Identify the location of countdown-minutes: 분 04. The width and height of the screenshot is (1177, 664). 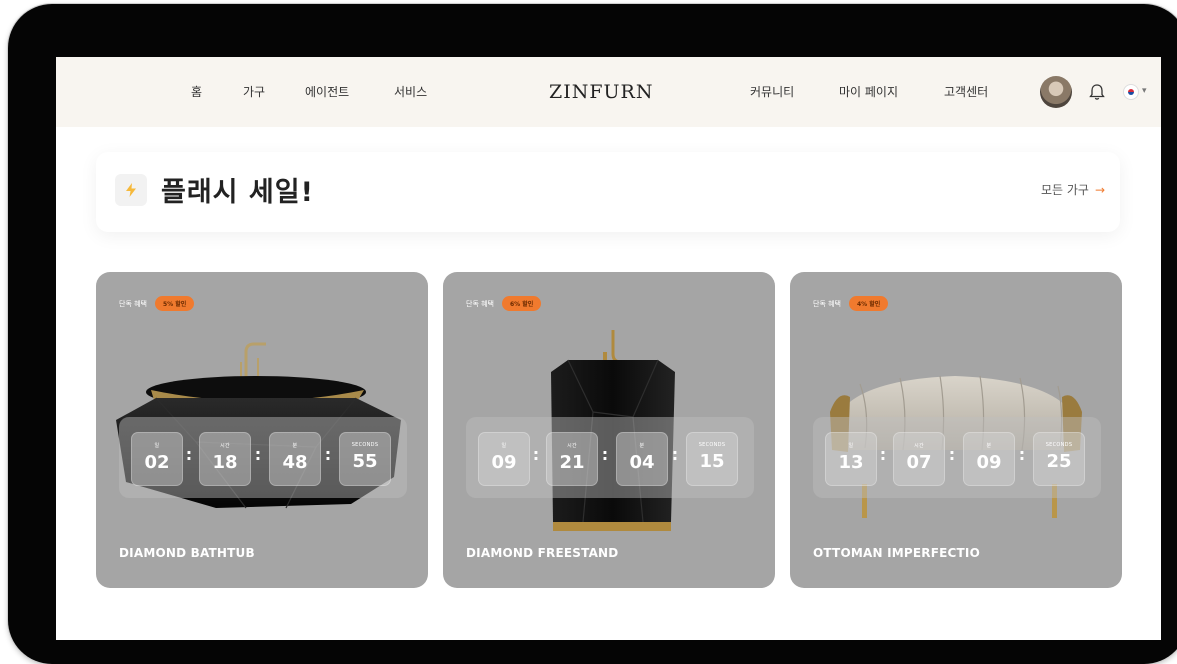
(642, 459).